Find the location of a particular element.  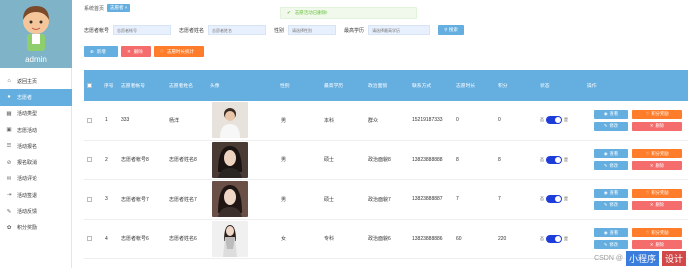

col-phone: 联系方式 is located at coordinates (421, 85).